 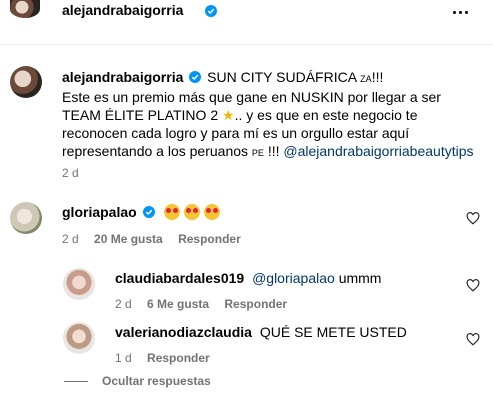 I want to click on hide-replies-button: Ocultar respuestas, so click(x=137, y=381).